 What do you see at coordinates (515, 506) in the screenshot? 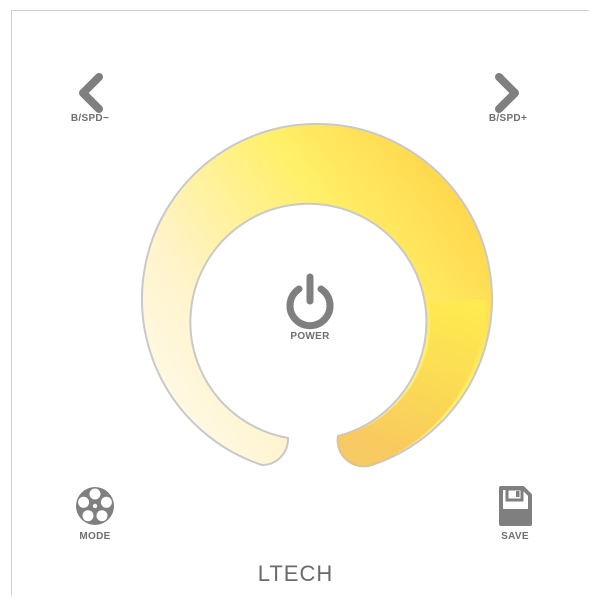
I see `floppy-disk-icon` at bounding box center [515, 506].